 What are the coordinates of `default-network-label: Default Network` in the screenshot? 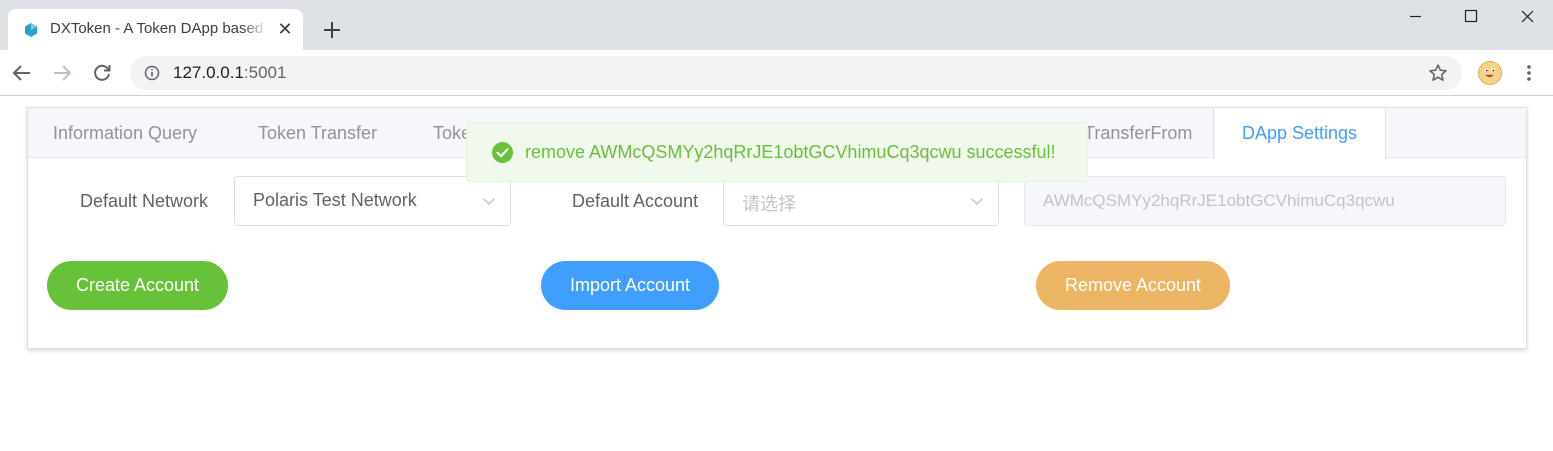 It's located at (144, 201).